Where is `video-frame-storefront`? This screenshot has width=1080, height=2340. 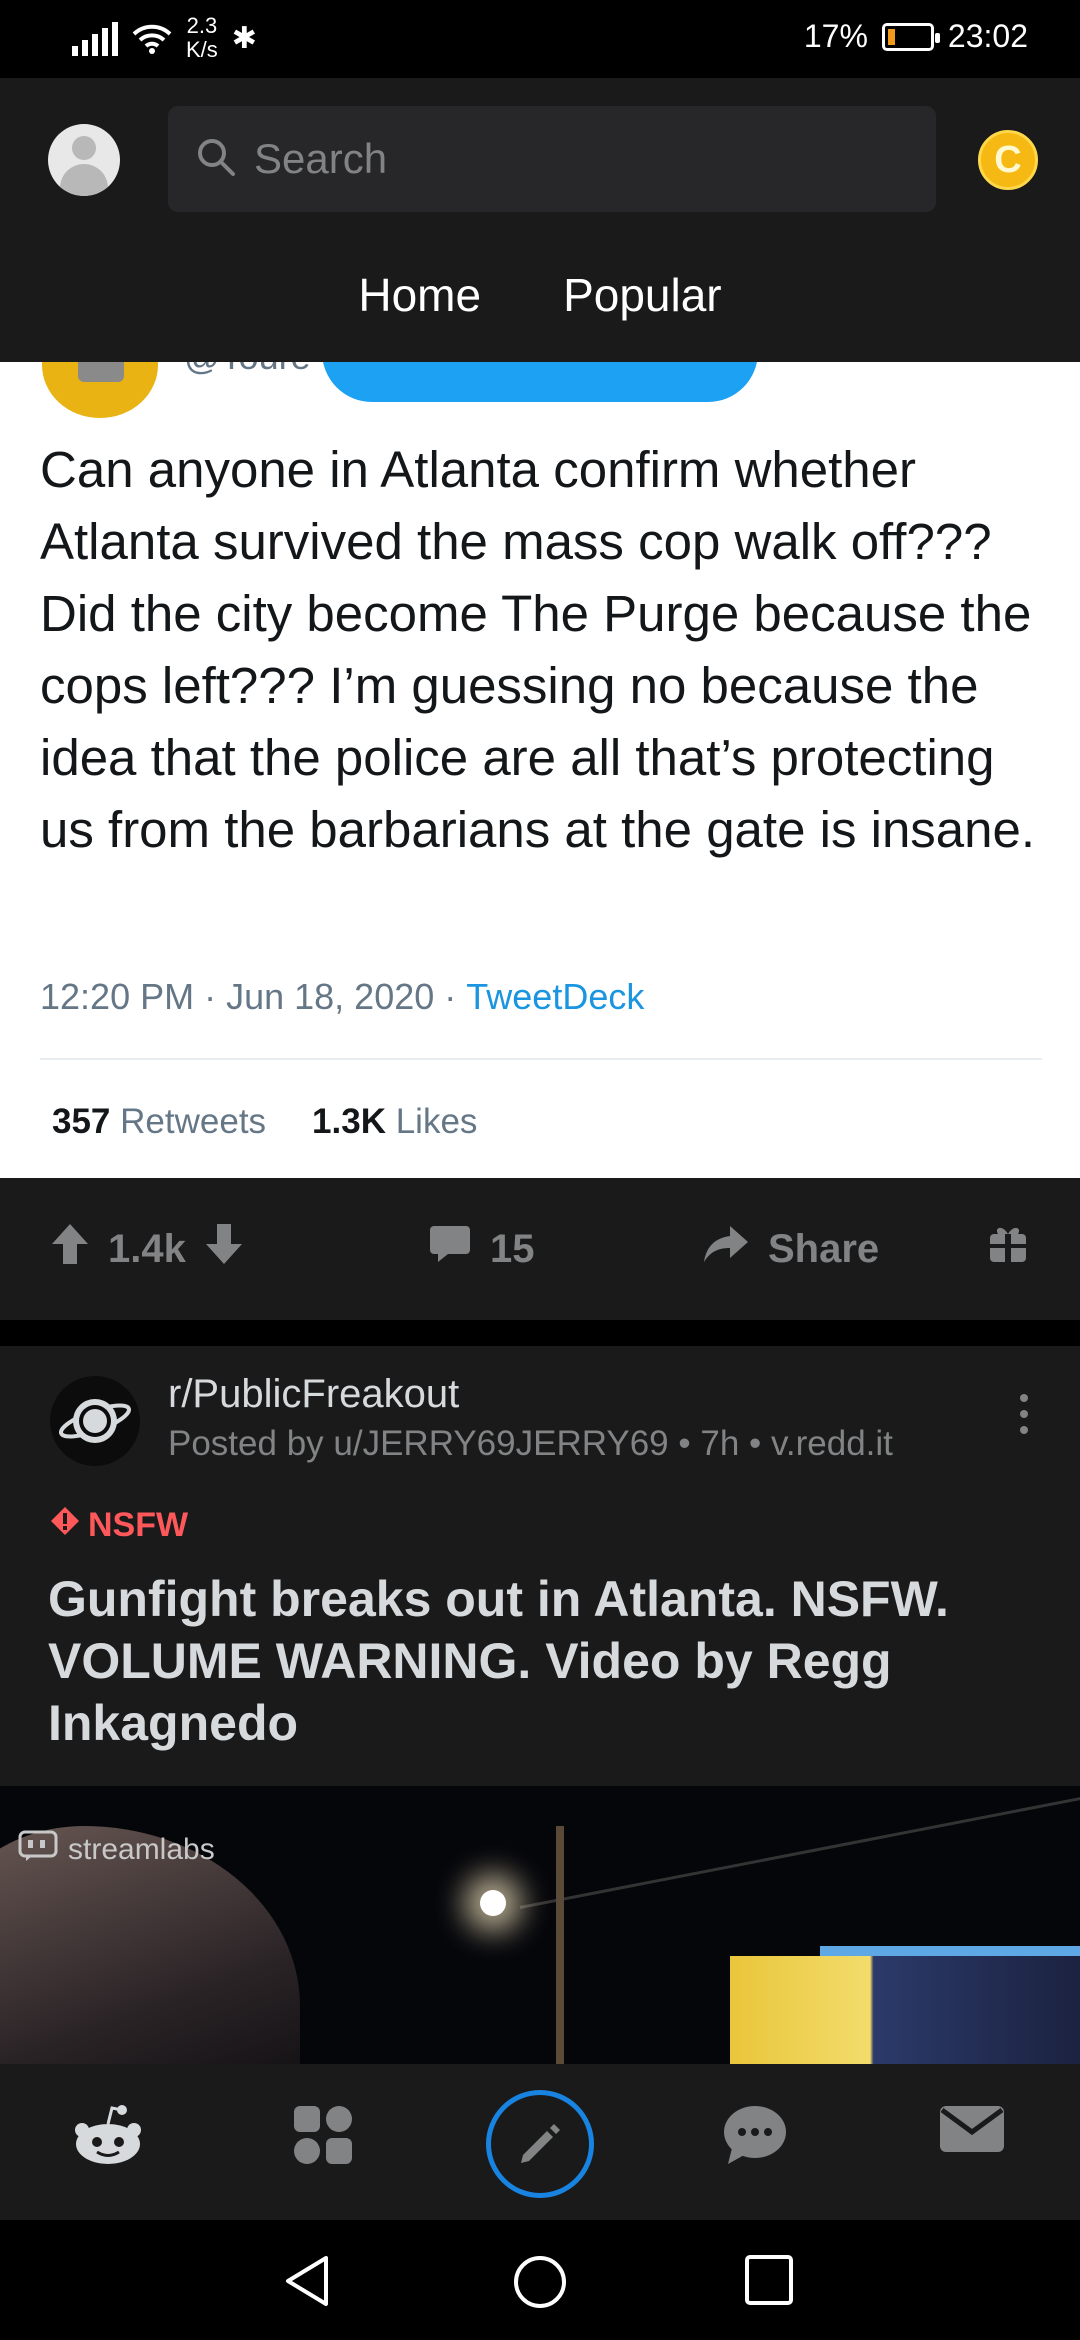 video-frame-storefront is located at coordinates (905, 2010).